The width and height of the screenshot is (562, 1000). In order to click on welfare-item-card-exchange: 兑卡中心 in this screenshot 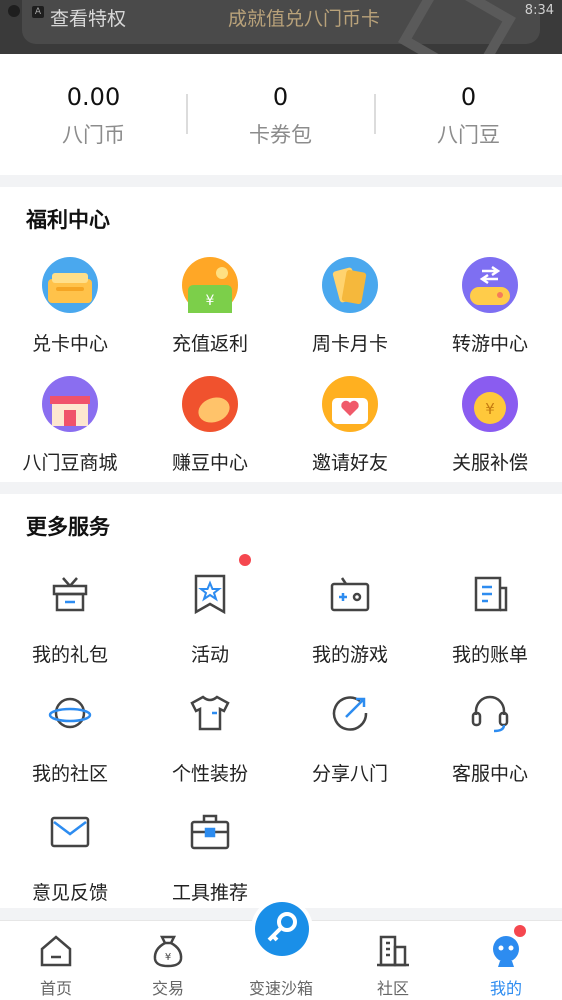, I will do `click(70, 312)`.